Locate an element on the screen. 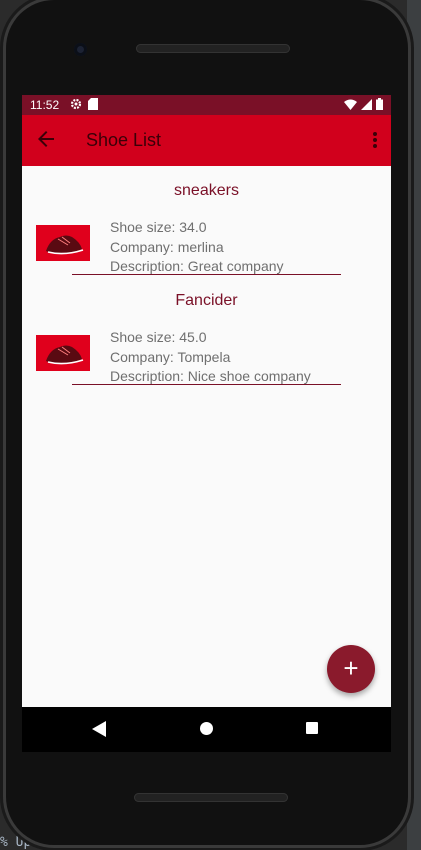 This screenshot has width=421, height=850. shoe-size: Shoe size: 45.0 is located at coordinates (158, 337).